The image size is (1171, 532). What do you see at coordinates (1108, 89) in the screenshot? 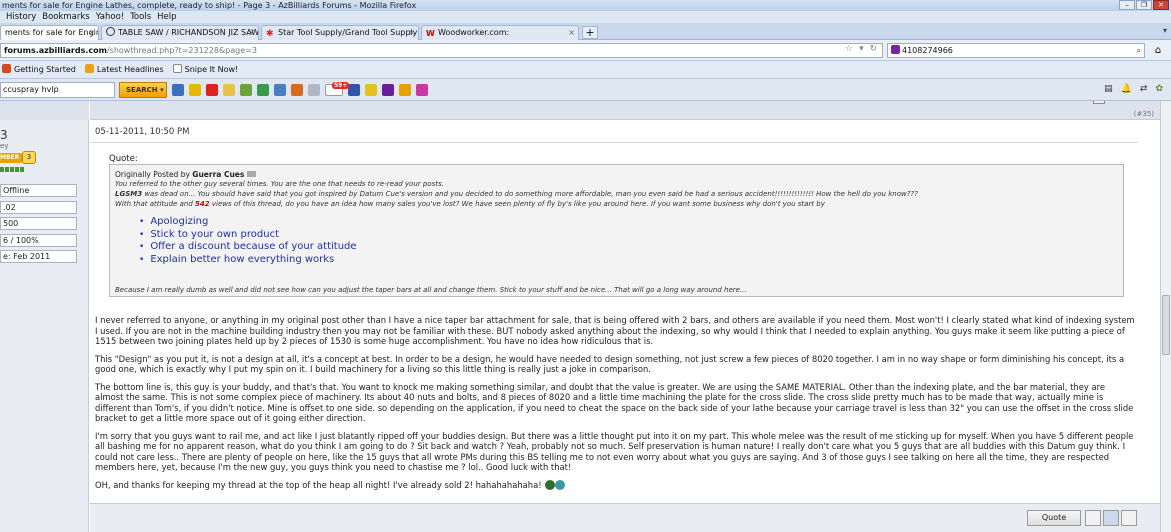
I see `bookmarks-sidebar-icon: ▤` at bounding box center [1108, 89].